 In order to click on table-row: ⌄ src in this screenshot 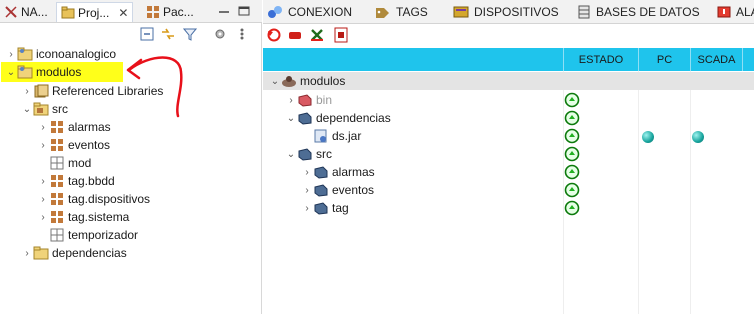, I will do `click(508, 154)`.